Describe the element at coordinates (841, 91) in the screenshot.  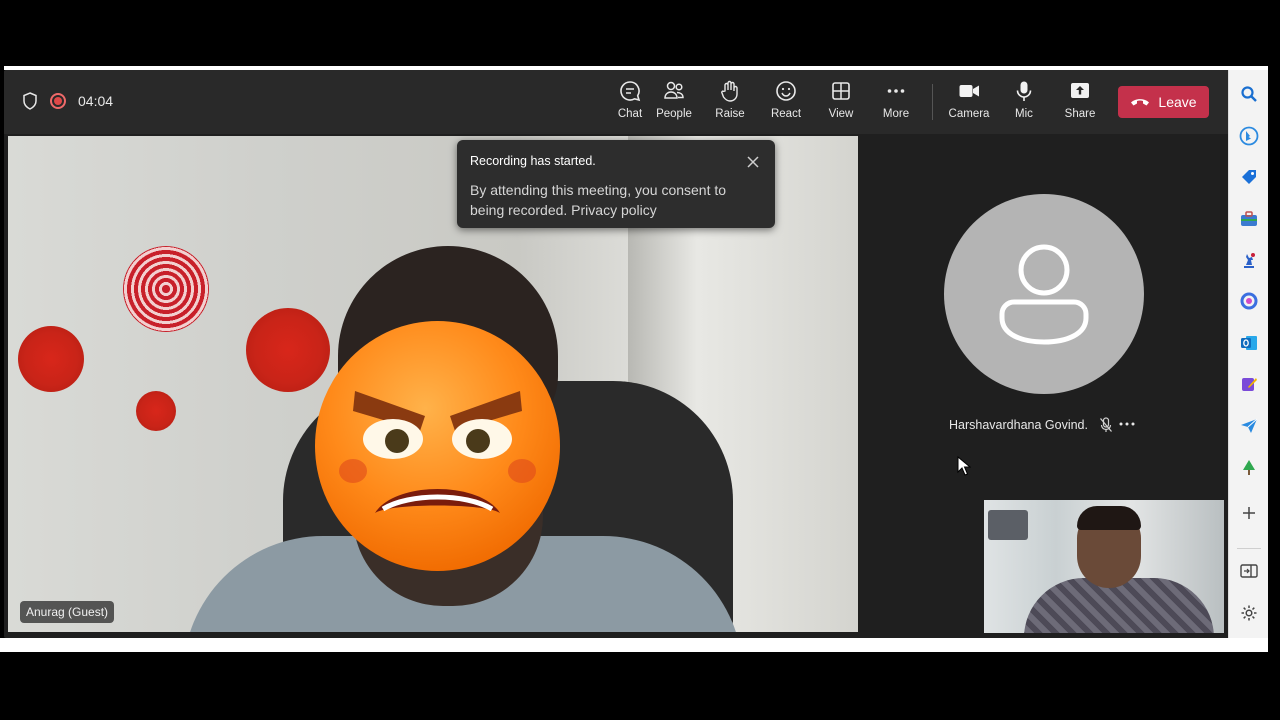
I see `view-grid-icon` at that location.